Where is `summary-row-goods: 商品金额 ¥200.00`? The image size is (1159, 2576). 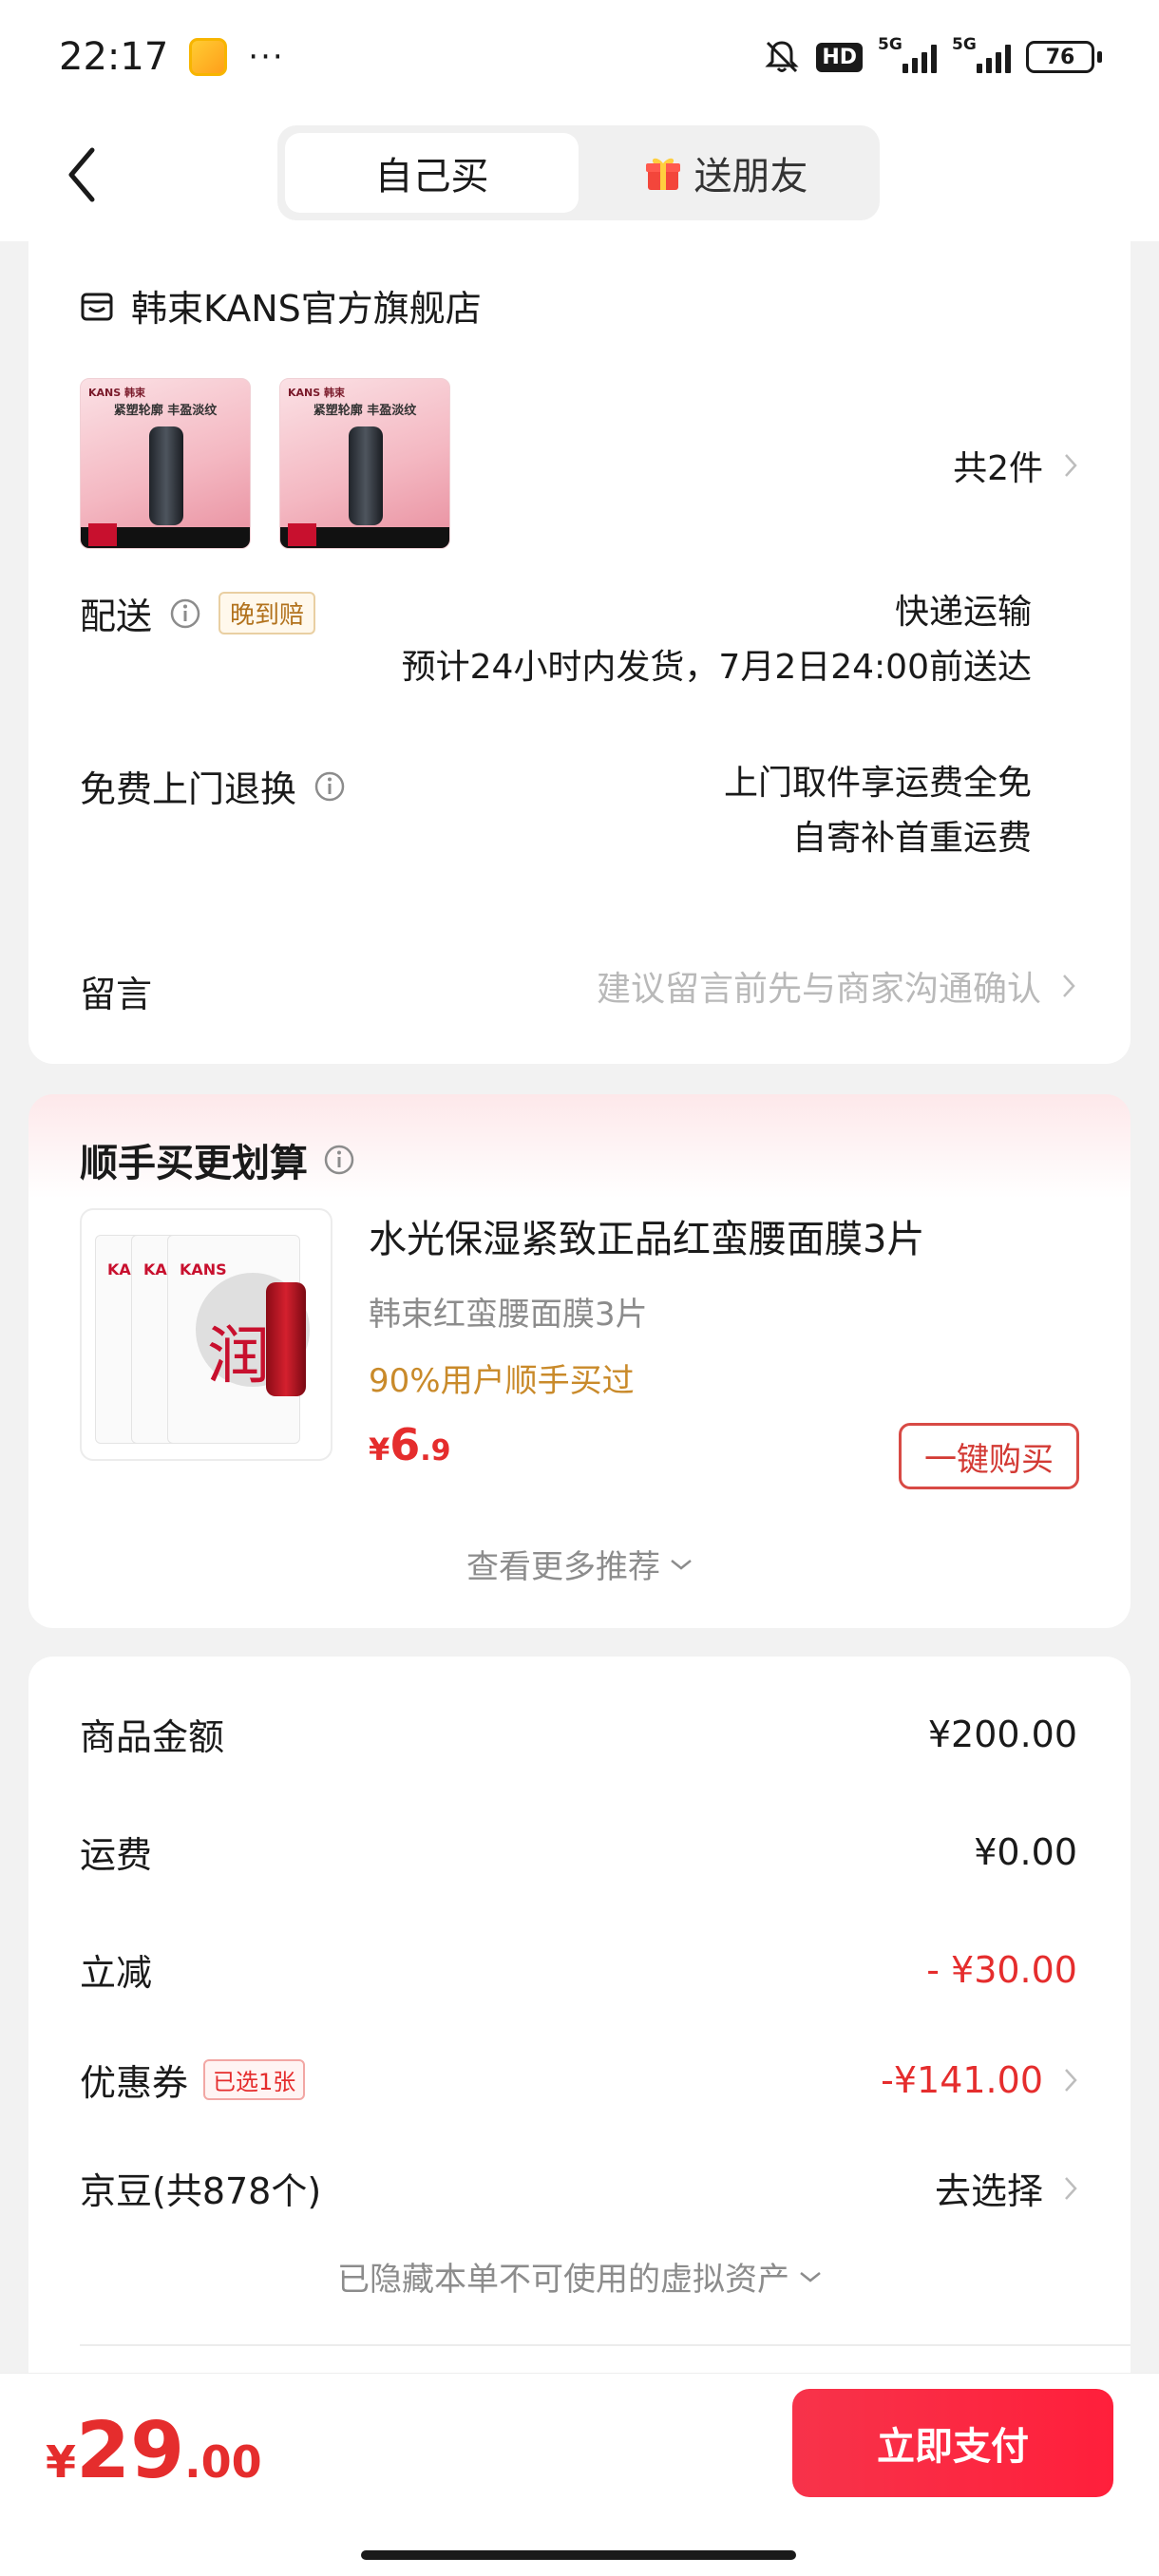
summary-row-goods: 商品金额 ¥200.00 is located at coordinates (578, 1736).